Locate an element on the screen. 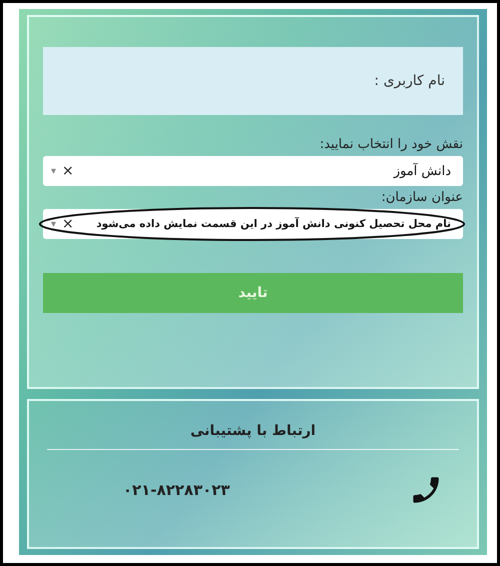  phone-number: ۰۲۱-۸۲۲۸۳۰۲۳ is located at coordinates (176, 490).